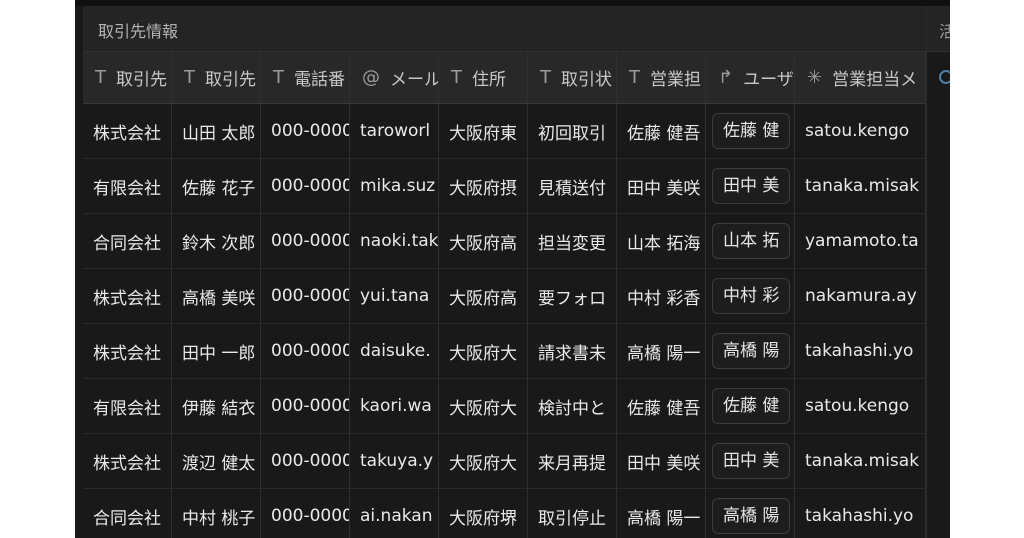  Describe the element at coordinates (394, 77) in the screenshot. I see `column-header: @ メール` at that location.